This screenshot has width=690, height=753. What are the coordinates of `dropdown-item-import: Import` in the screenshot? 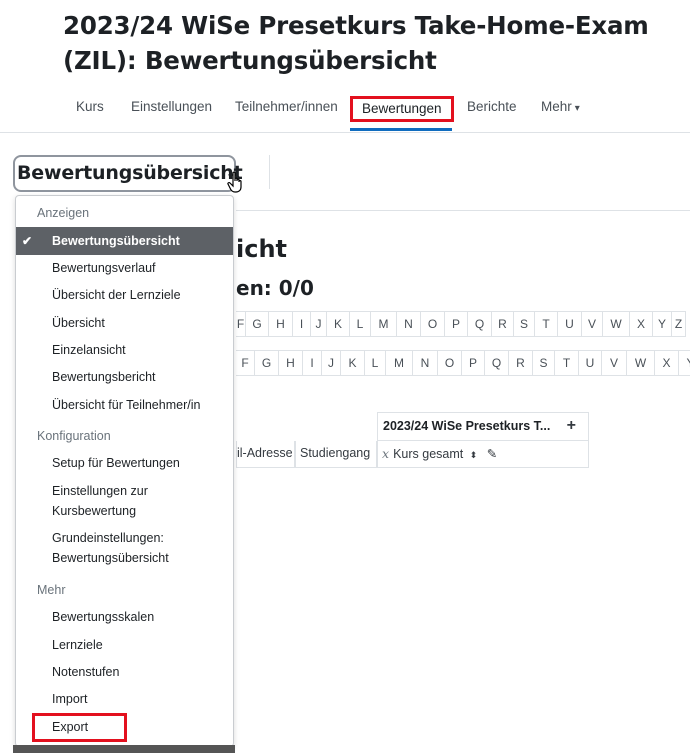 It's located at (124, 699).